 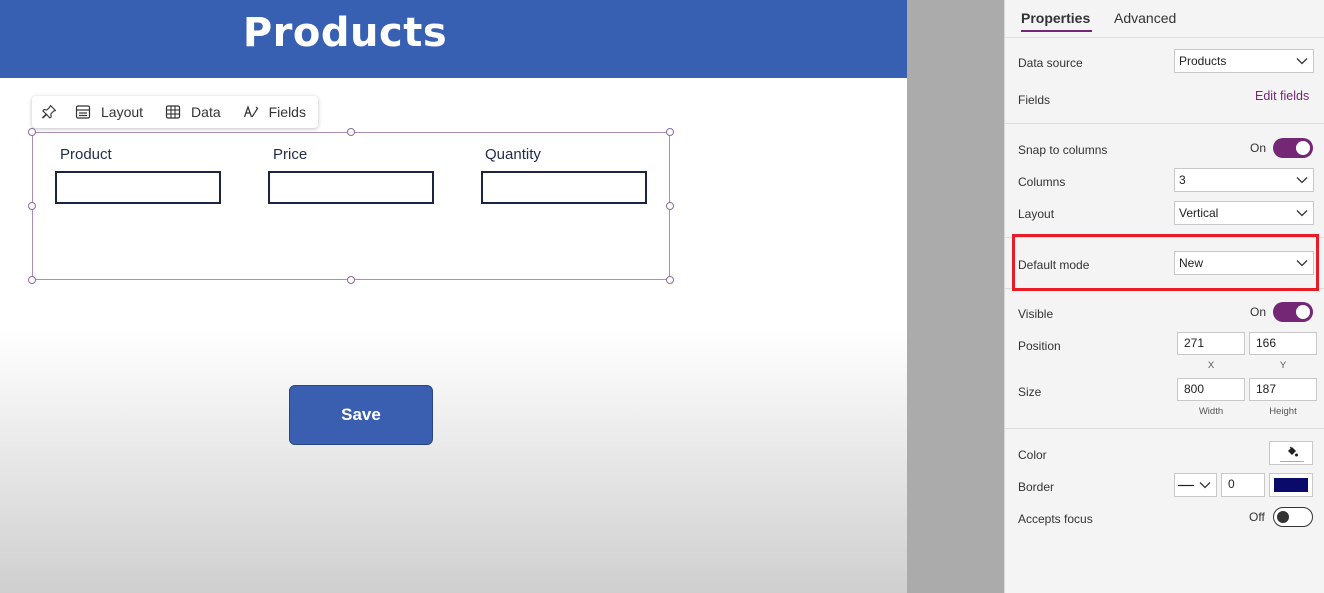 What do you see at coordinates (1244, 180) in the screenshot?
I see `columns-select: 3` at bounding box center [1244, 180].